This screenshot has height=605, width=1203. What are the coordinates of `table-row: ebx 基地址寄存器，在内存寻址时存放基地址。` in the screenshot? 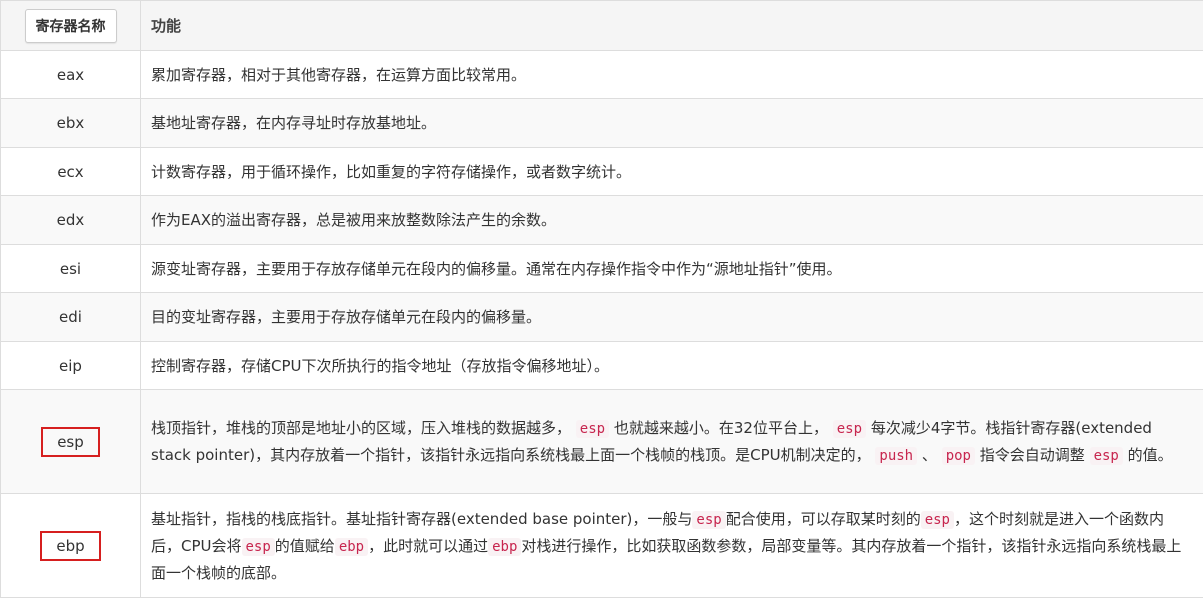 It's located at (601, 123).